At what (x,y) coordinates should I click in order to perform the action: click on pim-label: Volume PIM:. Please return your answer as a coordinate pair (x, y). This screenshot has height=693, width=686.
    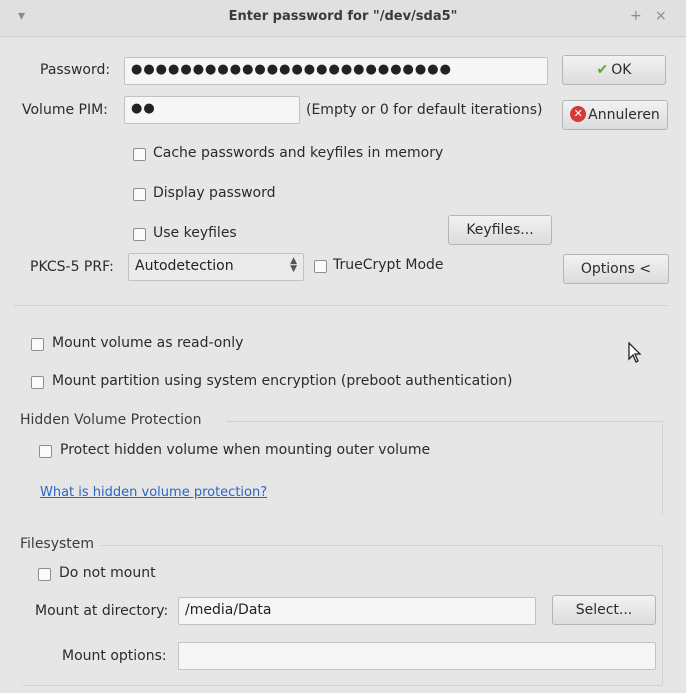
    Looking at the image, I should click on (65, 110).